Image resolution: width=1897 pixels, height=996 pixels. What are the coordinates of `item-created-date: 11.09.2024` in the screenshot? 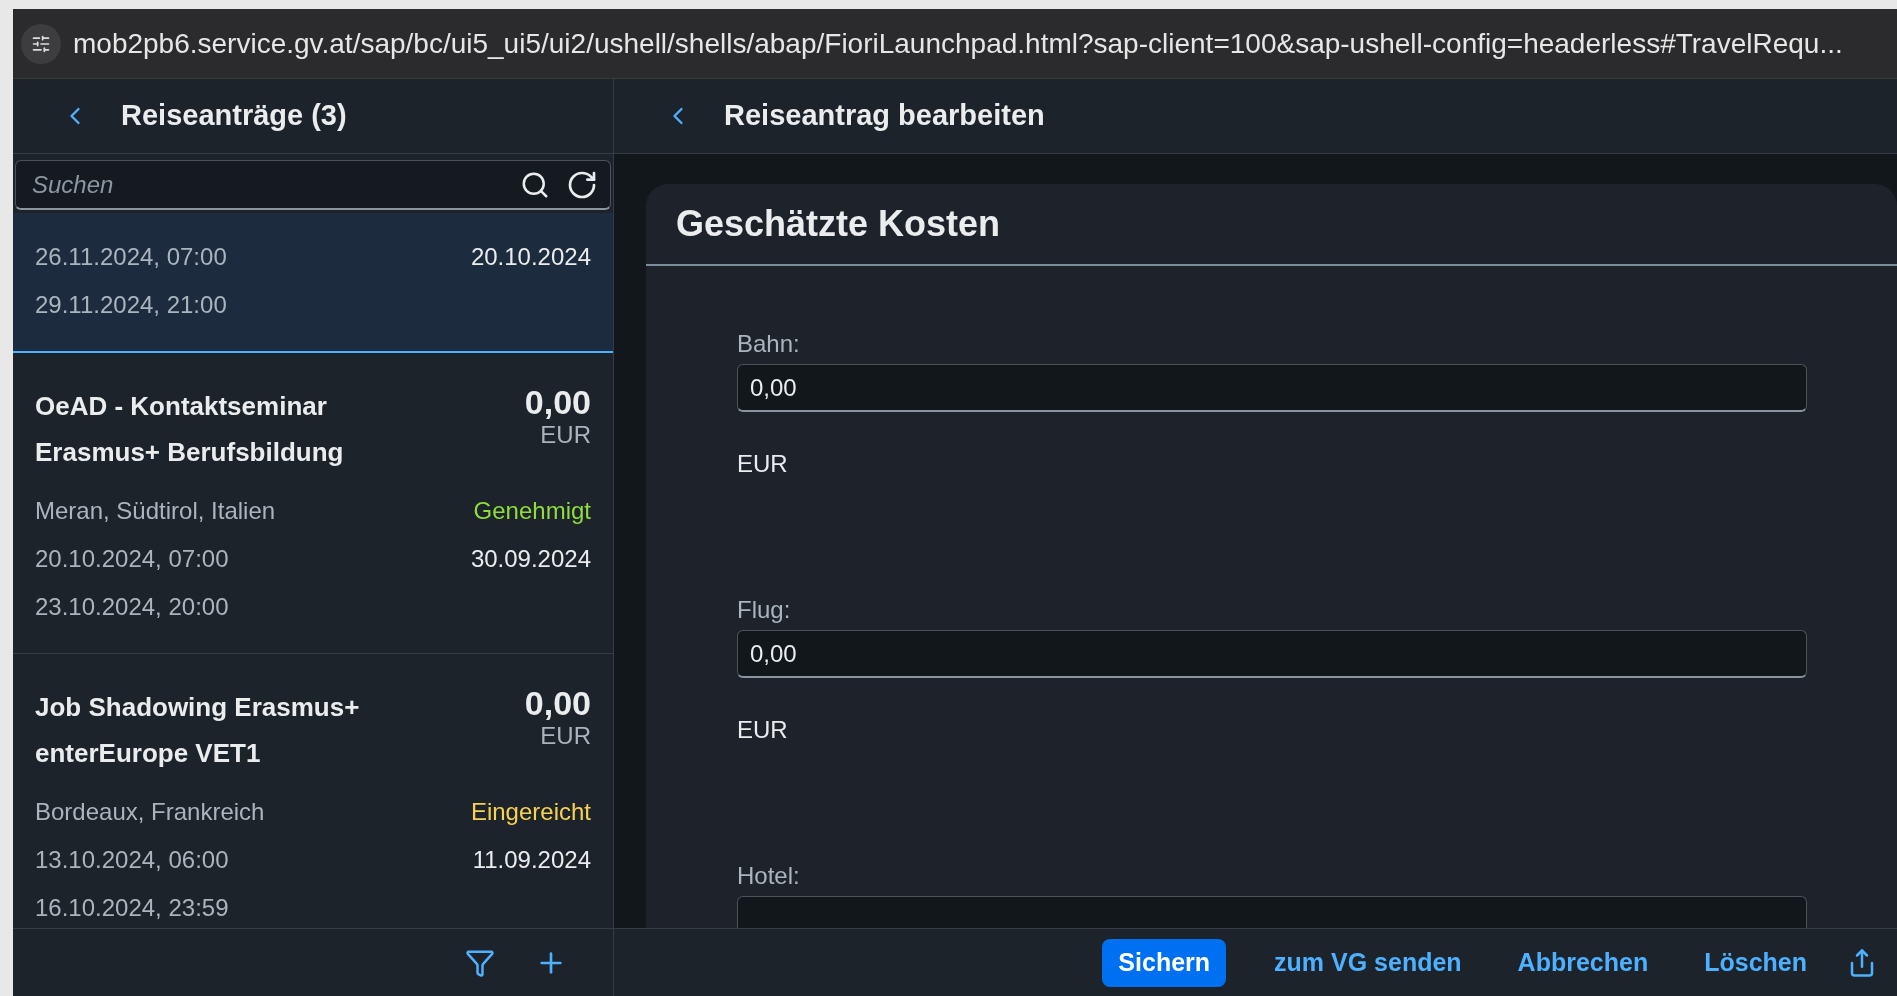 It's located at (531, 860).